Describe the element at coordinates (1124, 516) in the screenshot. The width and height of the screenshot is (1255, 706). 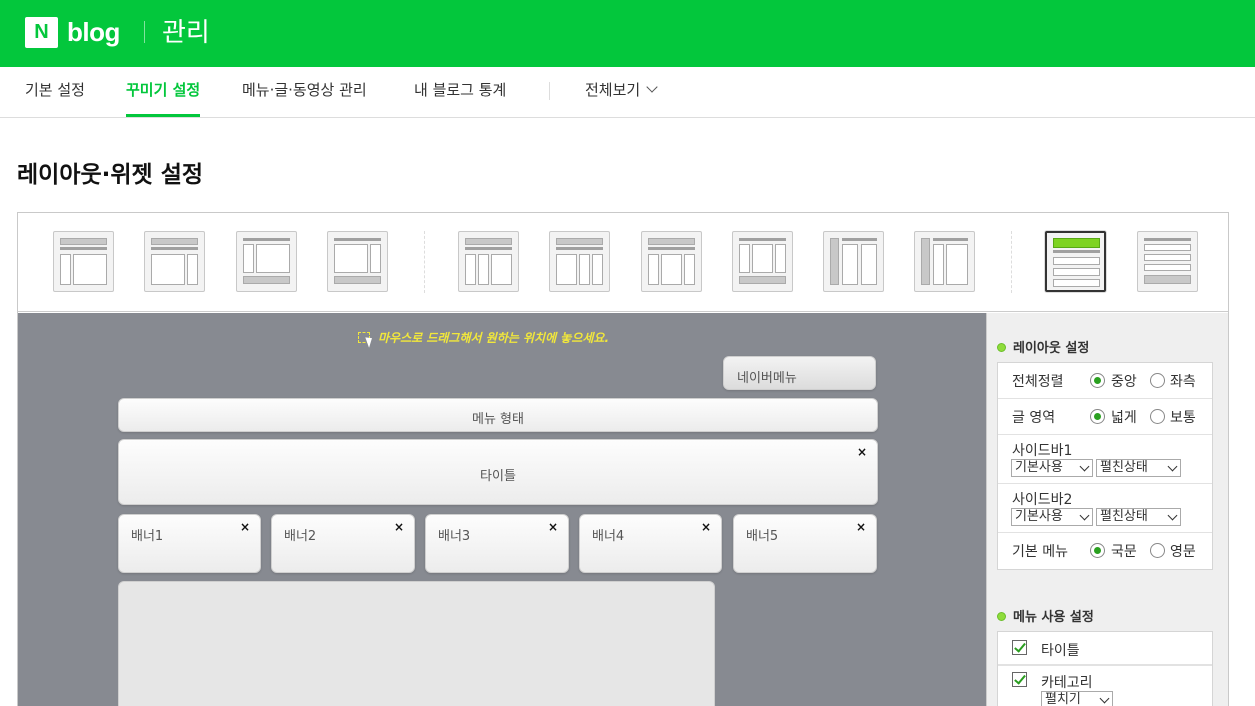
I see `sidebar2-state-value: 펼친상태` at that location.